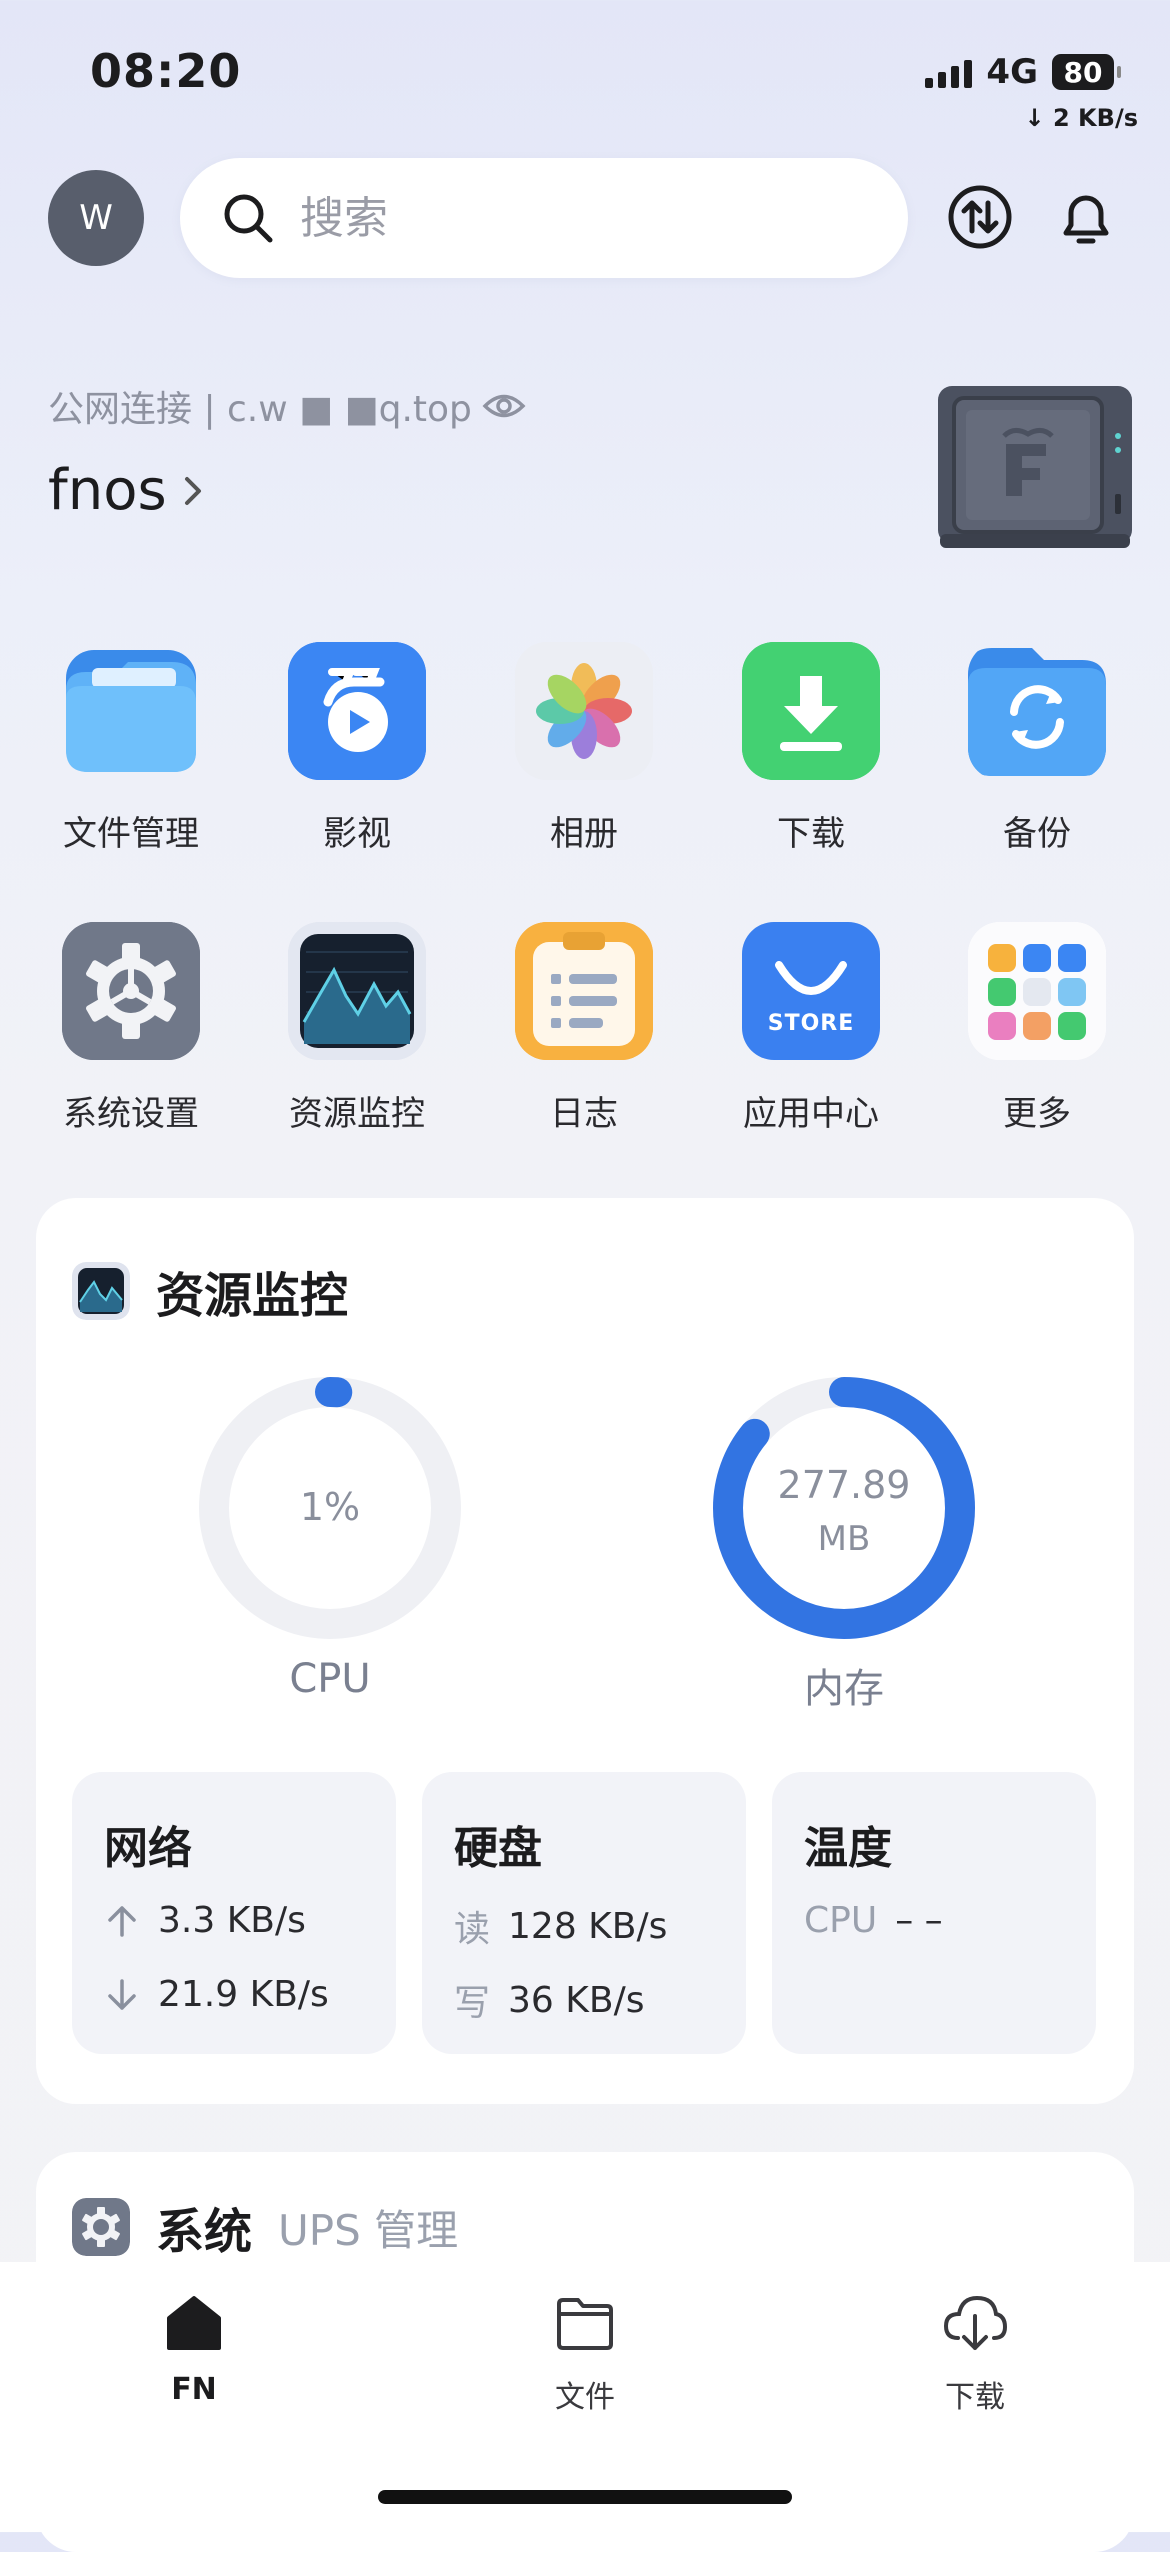  I want to click on more-grid-icon, so click(1037, 991).